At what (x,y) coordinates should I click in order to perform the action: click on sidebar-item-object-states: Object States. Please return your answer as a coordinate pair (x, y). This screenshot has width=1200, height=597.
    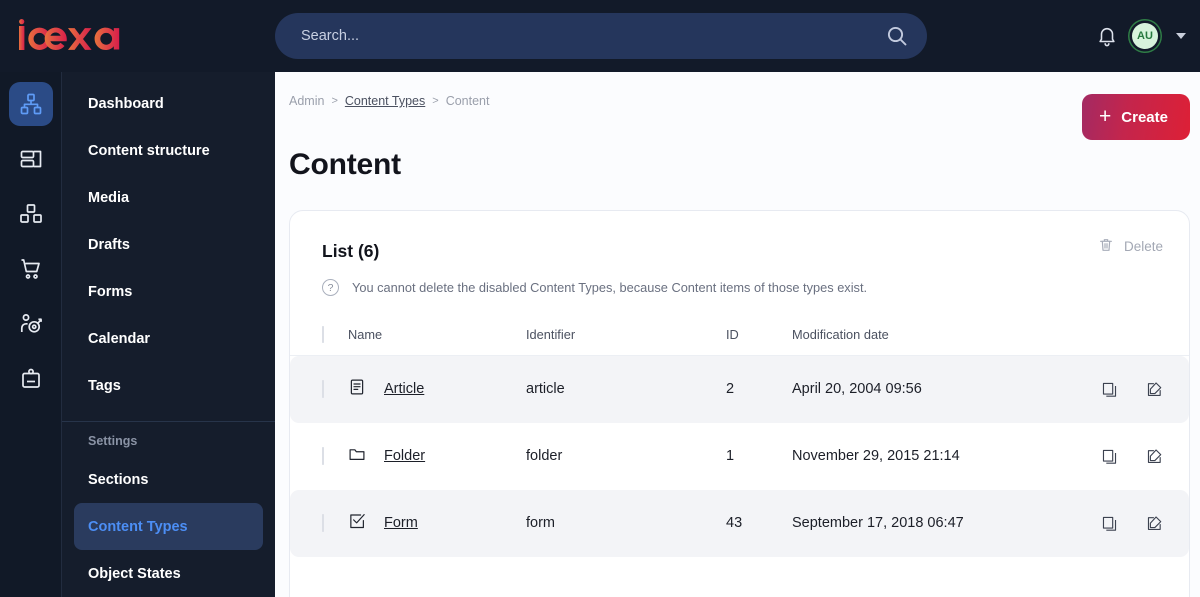
    Looking at the image, I should click on (168, 573).